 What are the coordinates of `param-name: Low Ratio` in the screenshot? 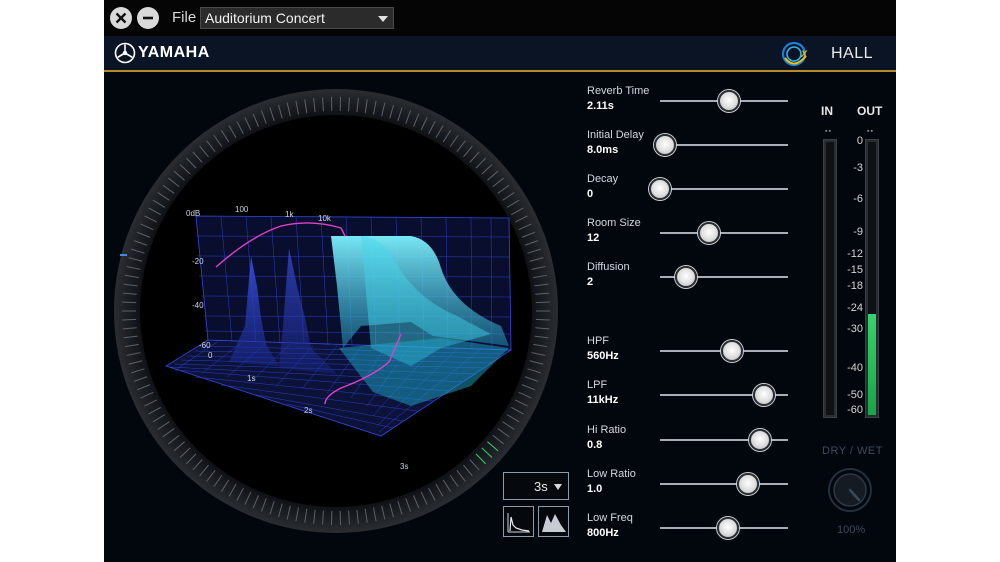 It's located at (611, 474).